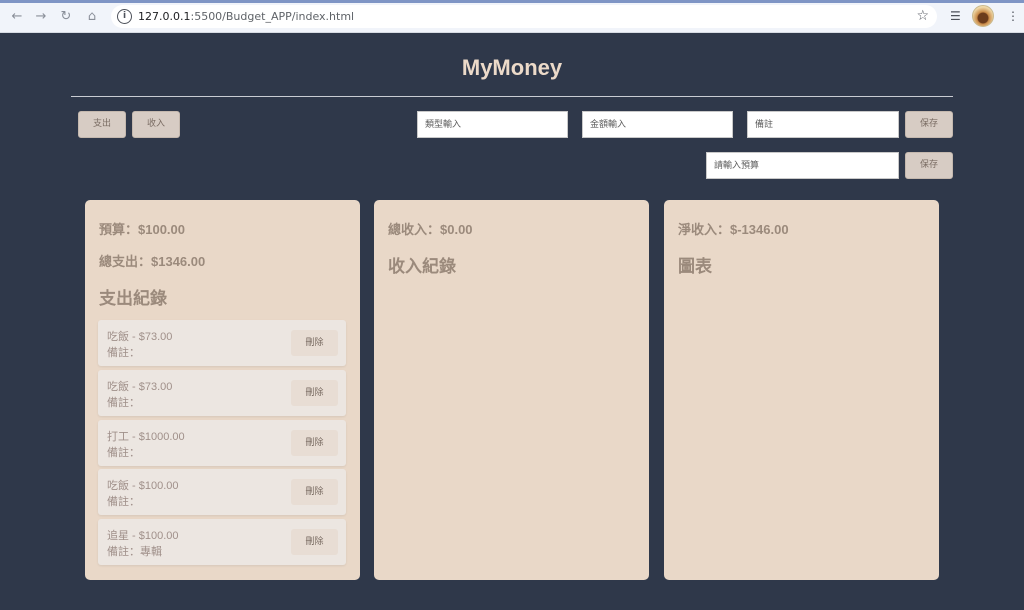 The image size is (1024, 610). What do you see at coordinates (133, 298) in the screenshot?
I see `expense-records-heading: 支出紀錄` at bounding box center [133, 298].